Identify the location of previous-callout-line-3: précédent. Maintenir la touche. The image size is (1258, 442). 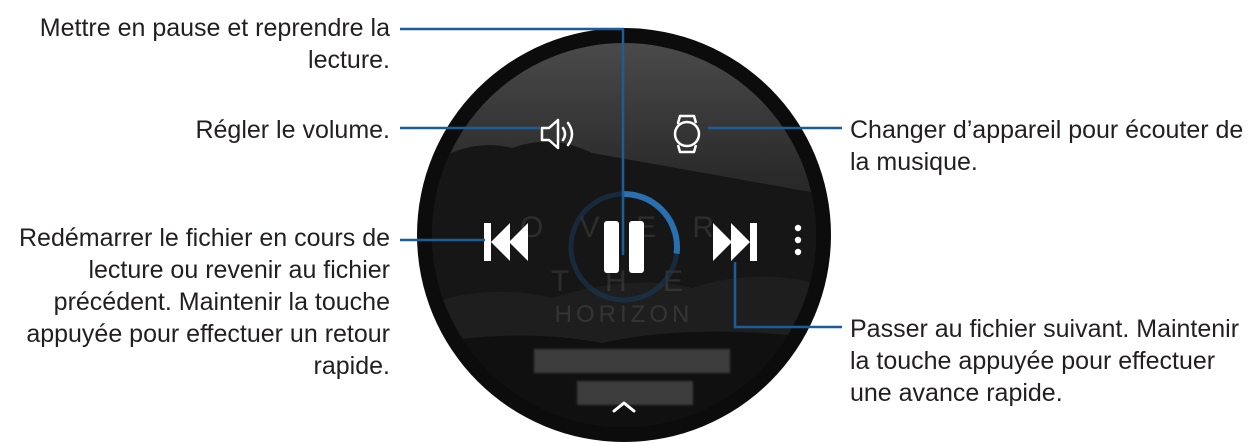
(221, 302).